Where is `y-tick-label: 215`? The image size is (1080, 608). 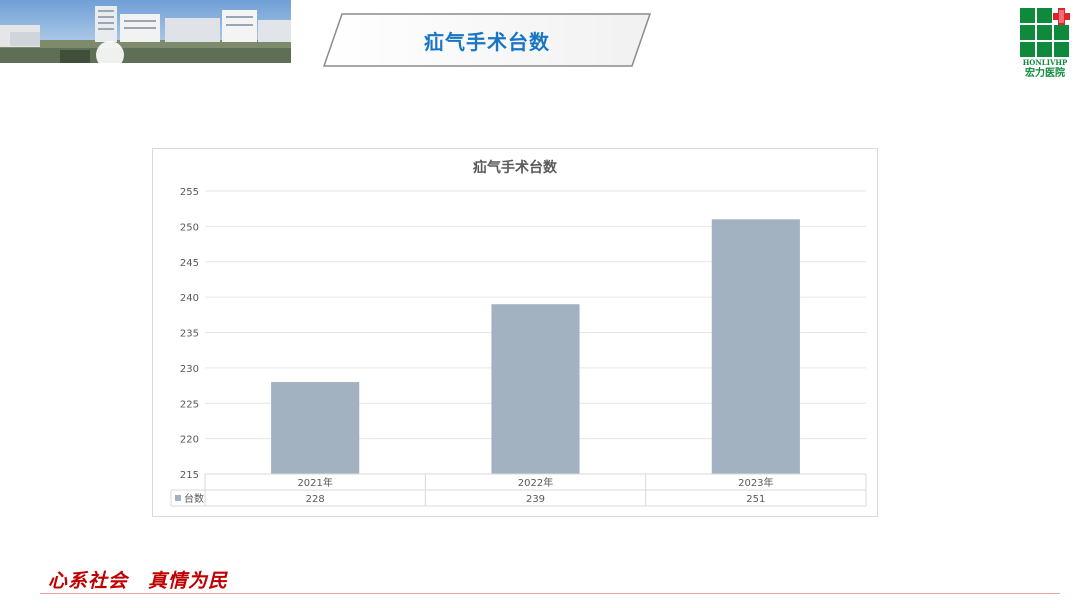 y-tick-label: 215 is located at coordinates (189, 475).